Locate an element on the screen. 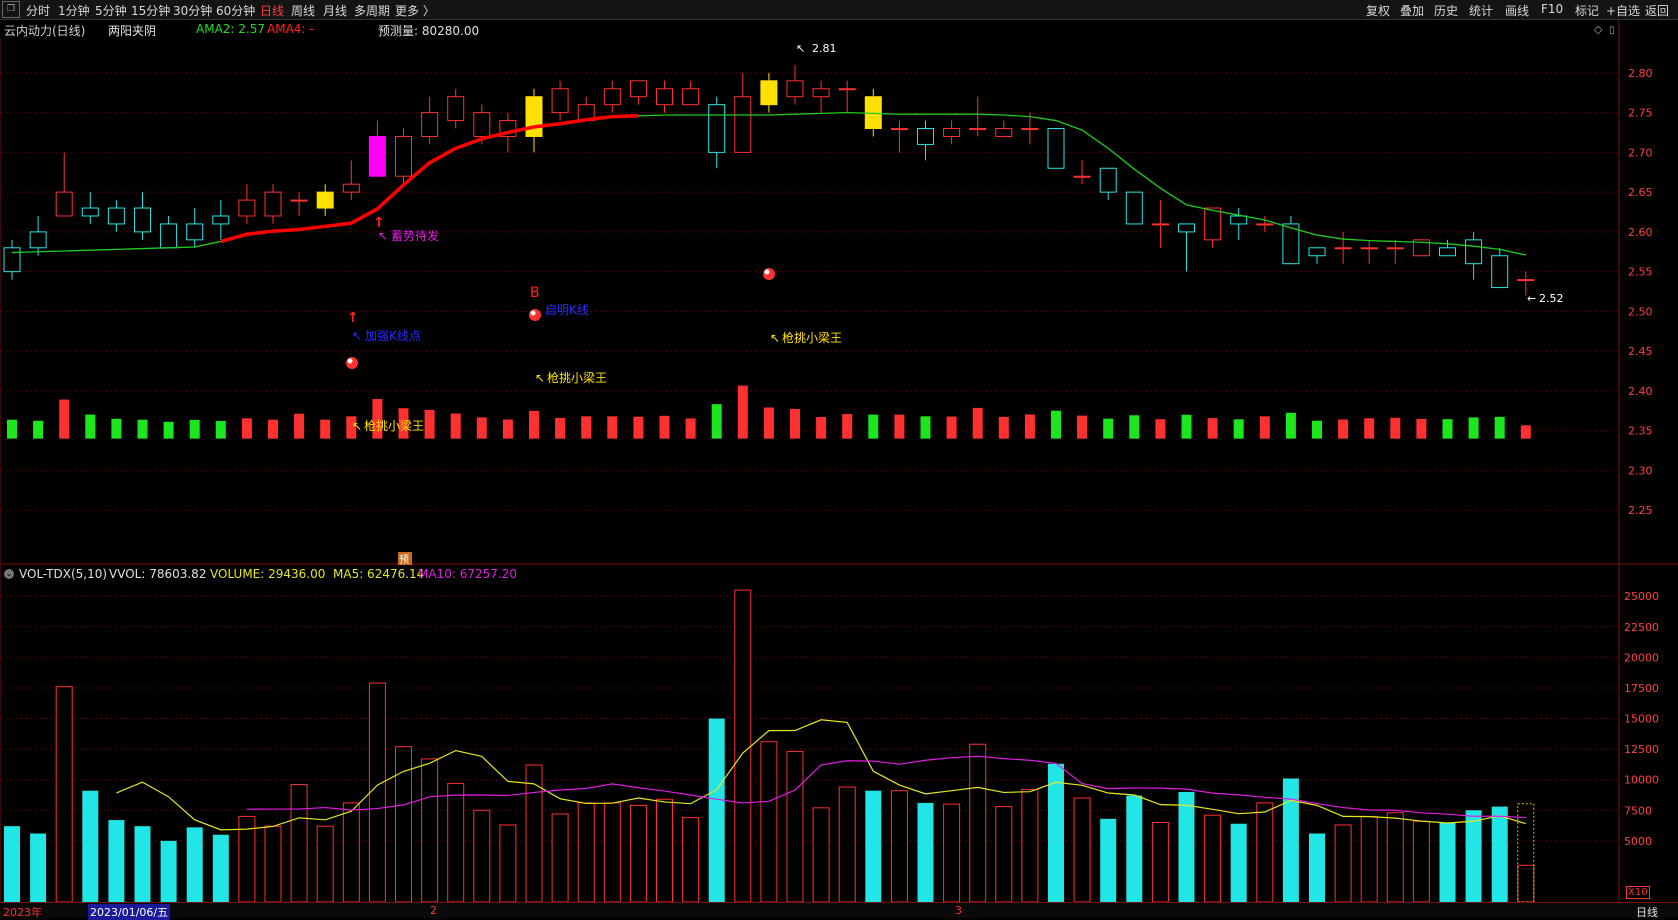 The width and height of the screenshot is (1678, 920). date-axis-bar: 2023年 2023/01/06/五 2 3 日线 is located at coordinates (839, 911).